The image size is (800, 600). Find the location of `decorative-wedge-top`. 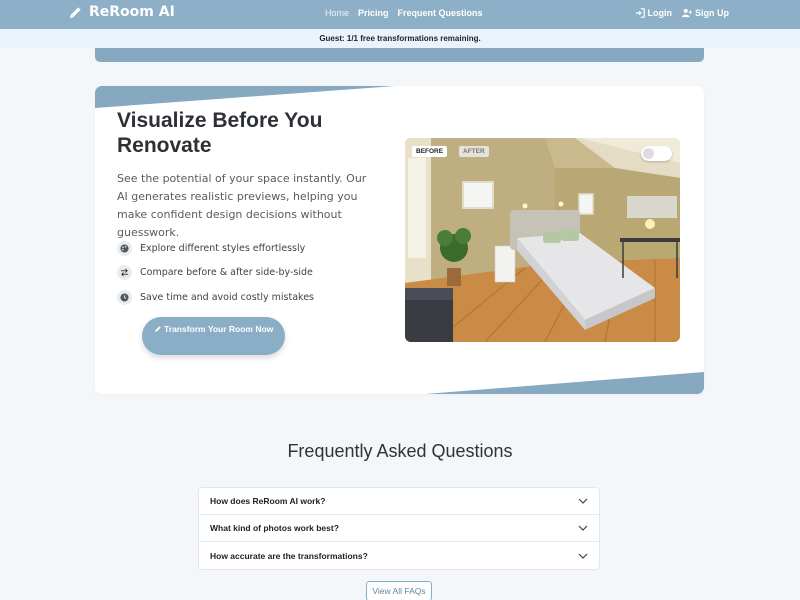

decorative-wedge-top is located at coordinates (245, 97).